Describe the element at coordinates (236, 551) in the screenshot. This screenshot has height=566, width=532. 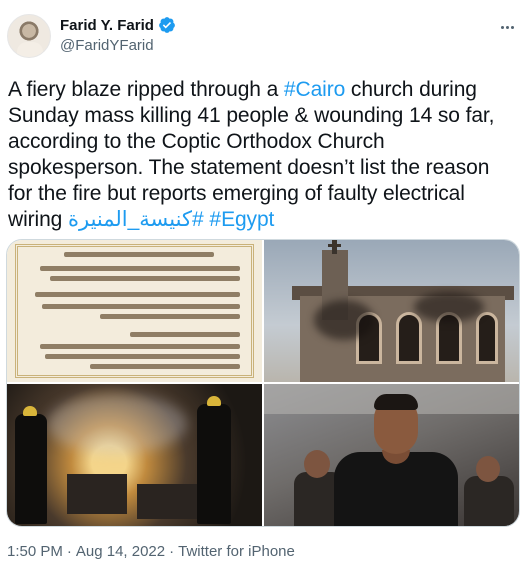
I see `tweet-source: Twitter for iPhone` at that location.